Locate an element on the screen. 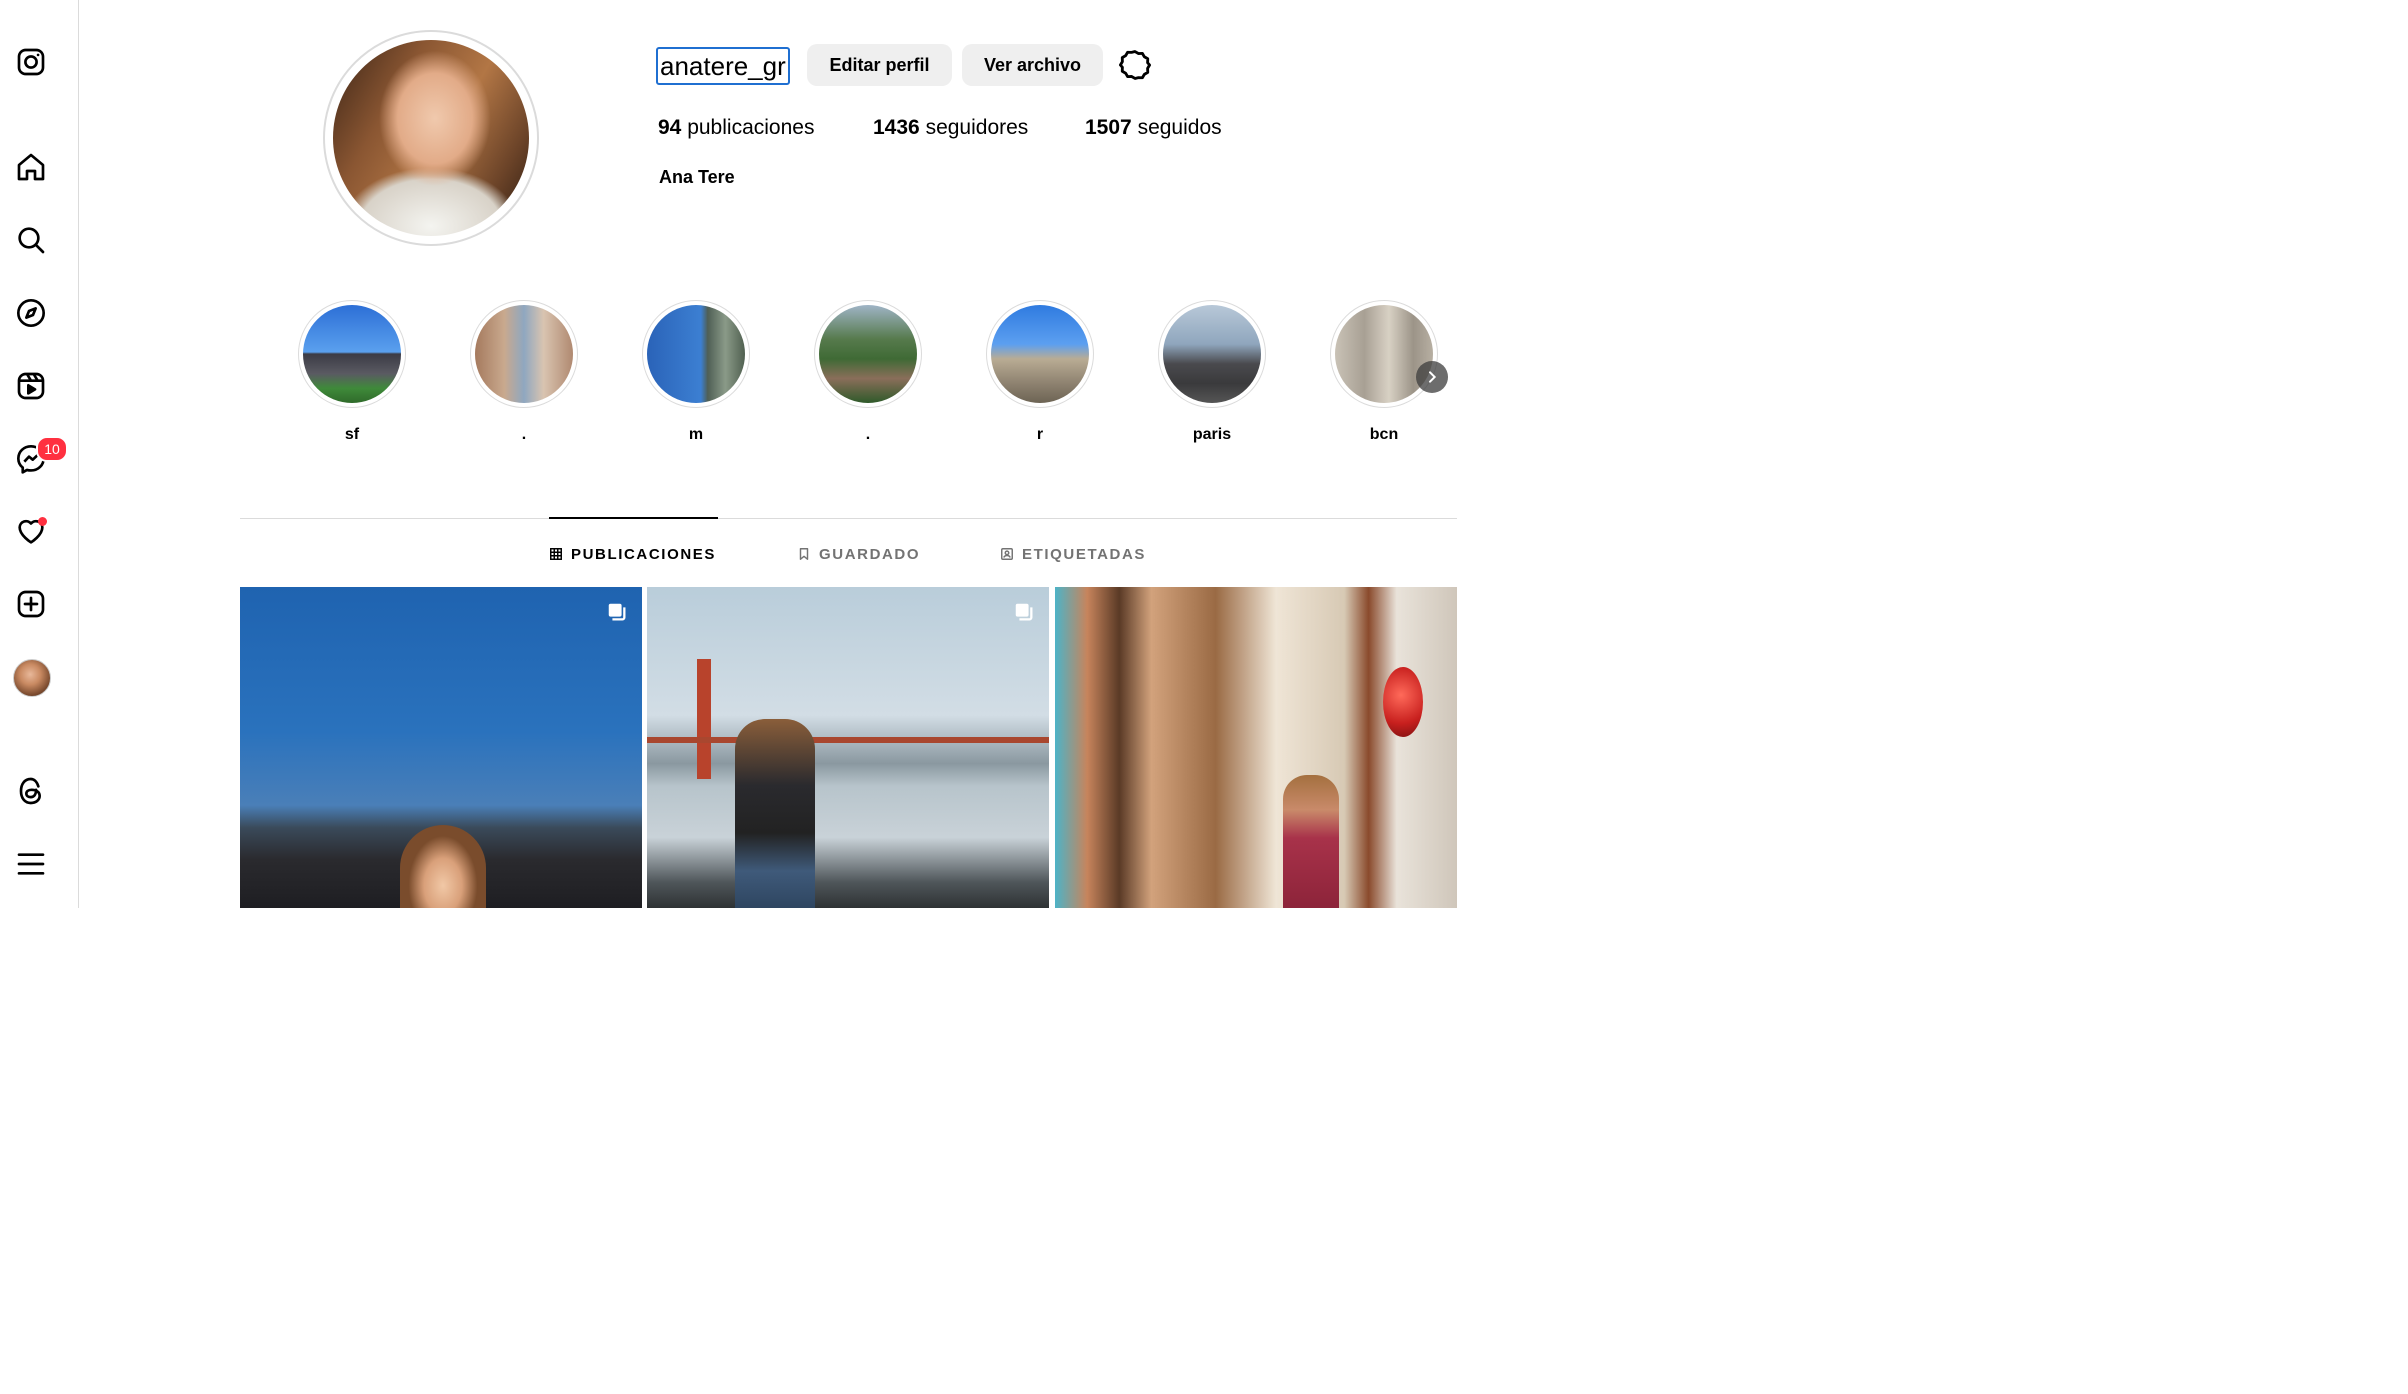  active-tab-indicator is located at coordinates (633, 518).